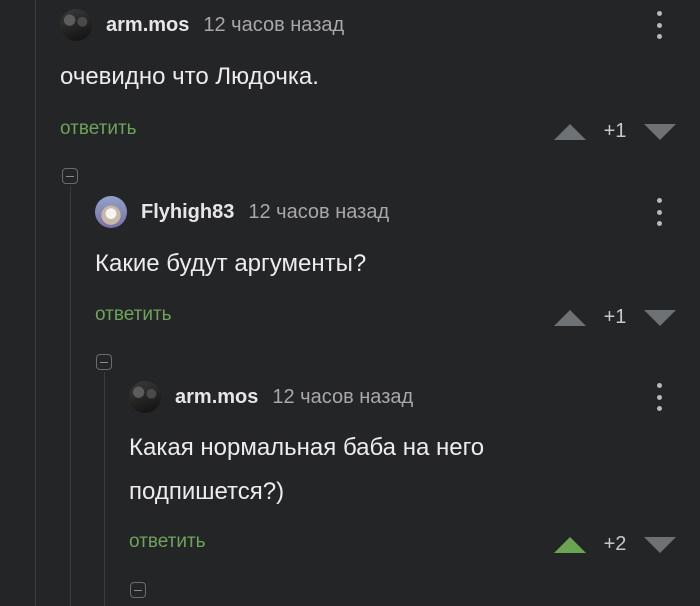  What do you see at coordinates (307, 447) in the screenshot?
I see `comment-text-line: Какая нормальная баба на него` at bounding box center [307, 447].